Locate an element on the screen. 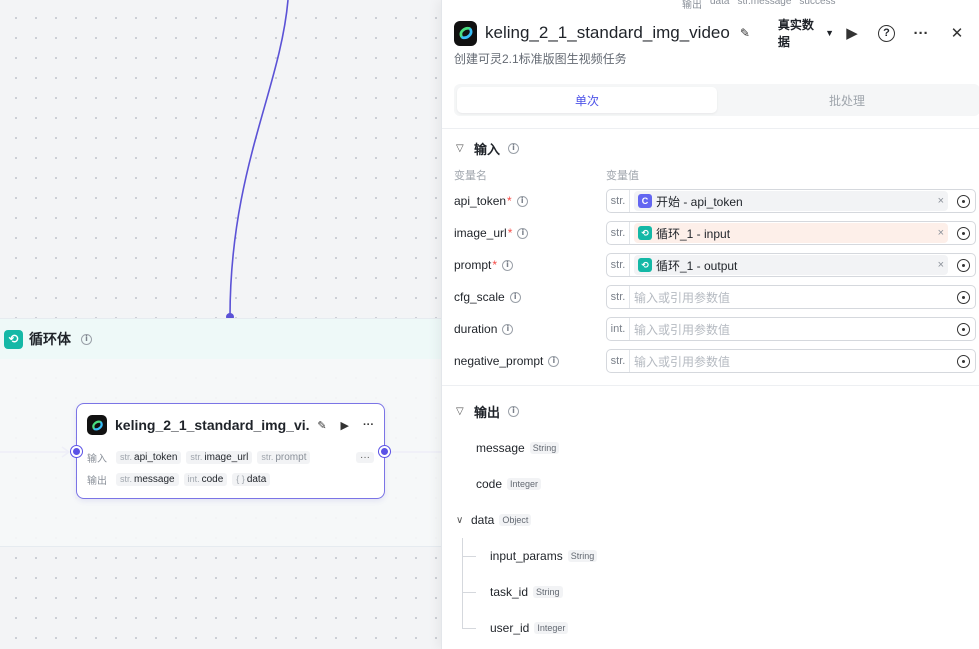 This screenshot has height=649, width=979. col-name: 变量名 is located at coordinates (470, 176).